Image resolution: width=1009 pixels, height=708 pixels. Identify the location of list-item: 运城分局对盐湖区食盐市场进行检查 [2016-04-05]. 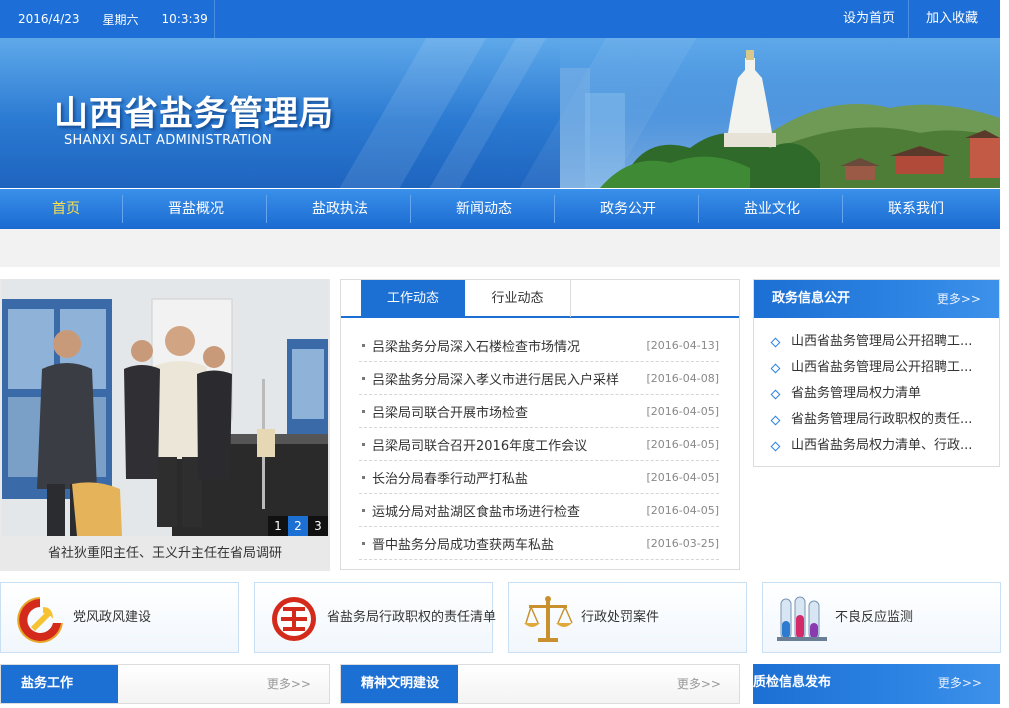
(539, 510).